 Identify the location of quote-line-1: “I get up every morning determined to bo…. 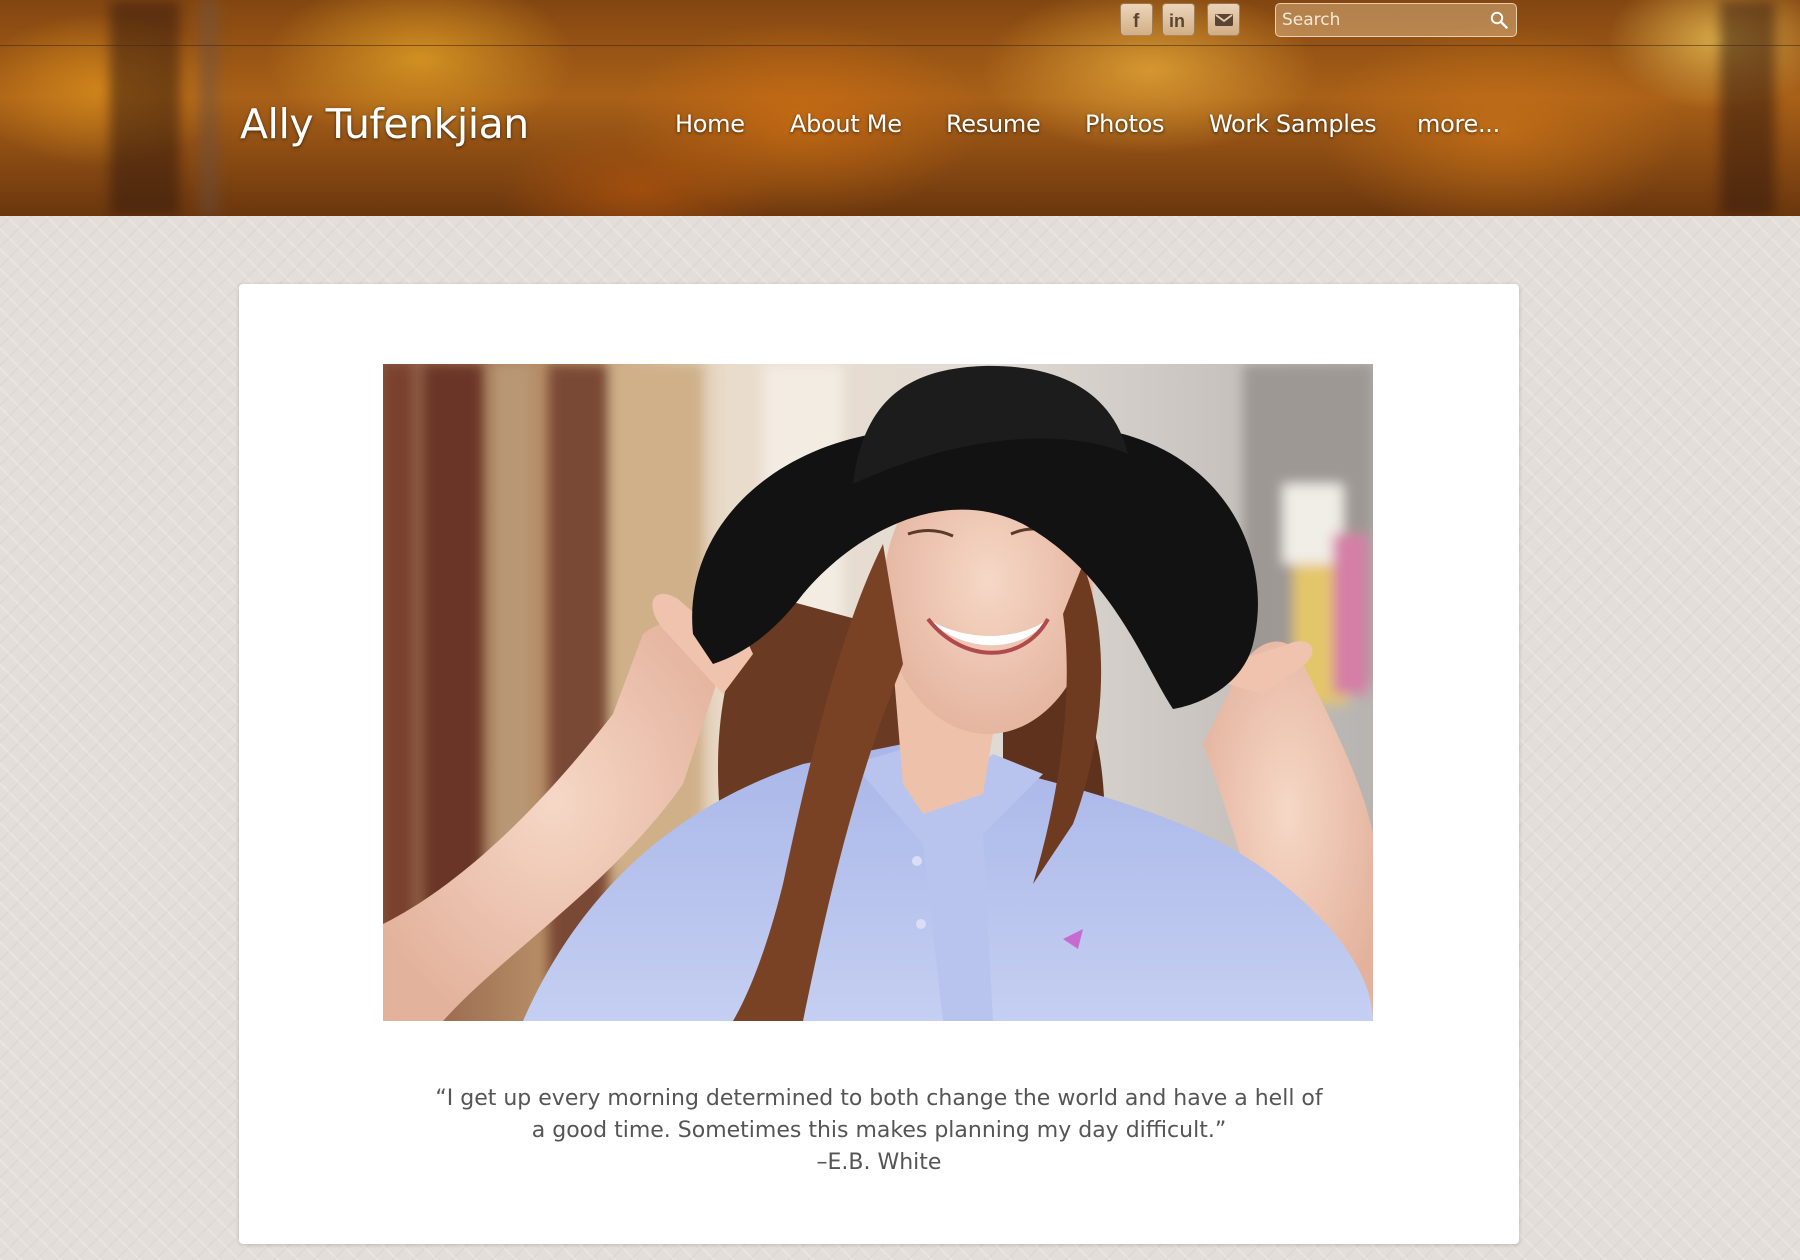
(879, 1098).